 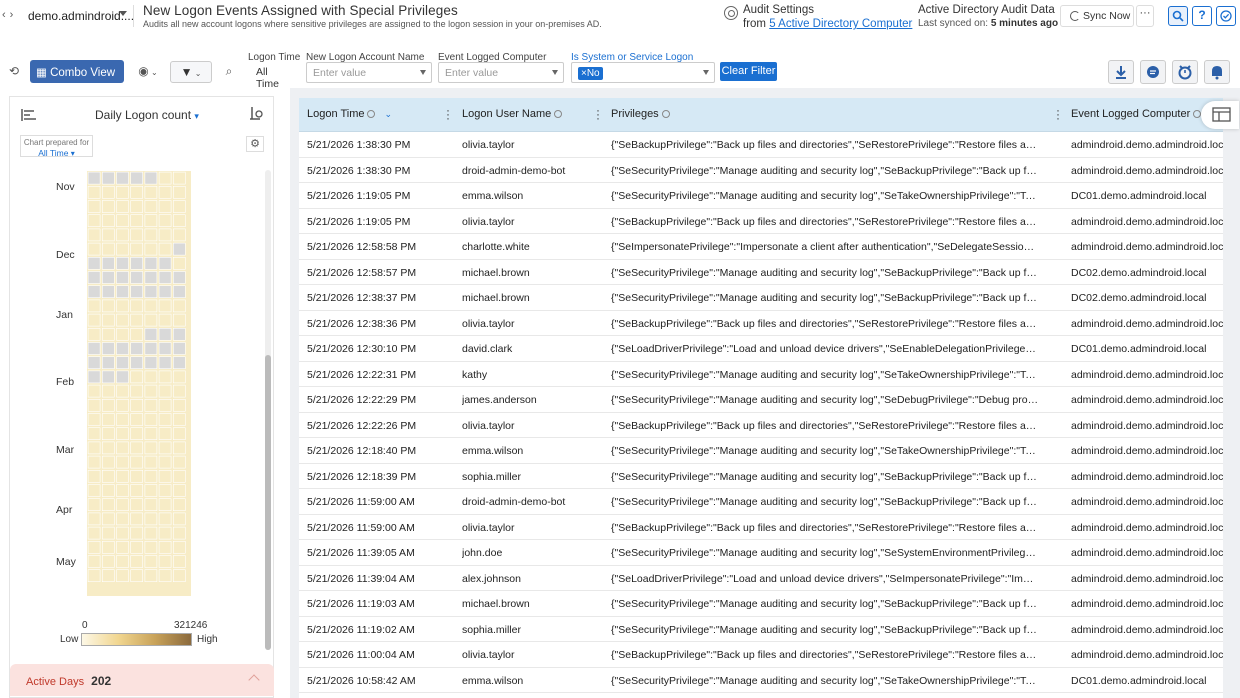 I want to click on forward-arrow-icon: ›, so click(x=12, y=15).